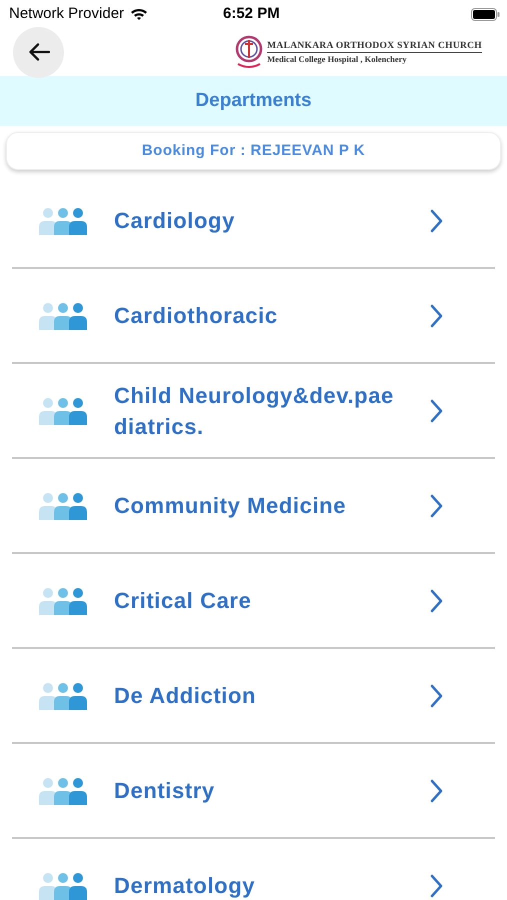 The image size is (507, 900). What do you see at coordinates (374, 46) in the screenshot?
I see `logo-title: MALANKARA ORTHODOX SYRIAN CHURCH` at bounding box center [374, 46].